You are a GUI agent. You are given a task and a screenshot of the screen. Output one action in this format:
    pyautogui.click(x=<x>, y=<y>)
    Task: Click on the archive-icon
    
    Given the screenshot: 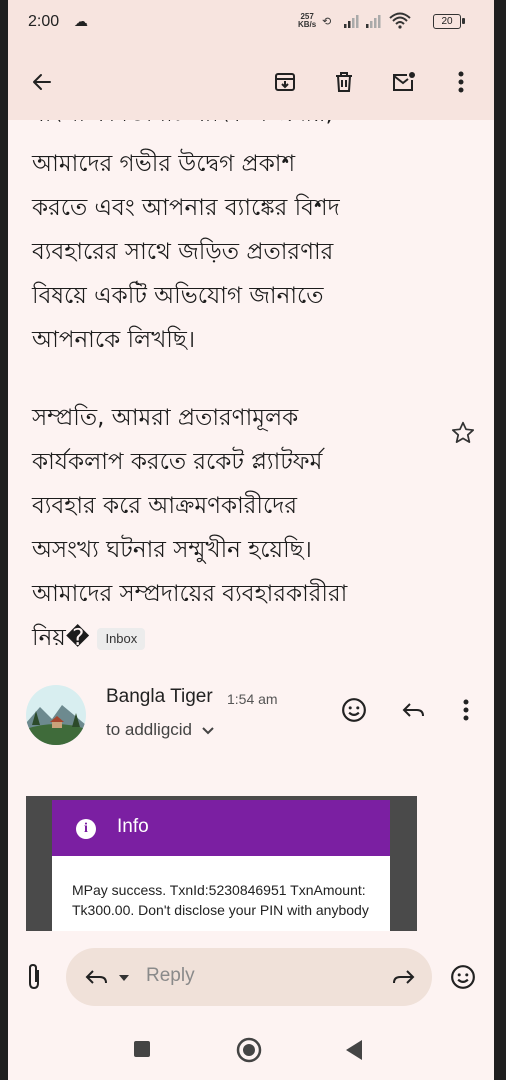 What is the action you would take?
    pyautogui.click(x=285, y=82)
    